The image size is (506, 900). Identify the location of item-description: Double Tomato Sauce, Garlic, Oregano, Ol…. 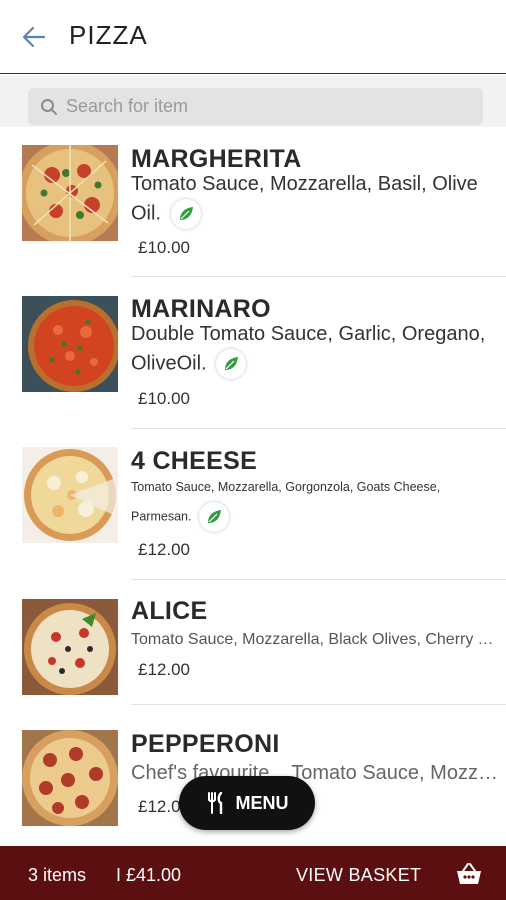
(316, 349).